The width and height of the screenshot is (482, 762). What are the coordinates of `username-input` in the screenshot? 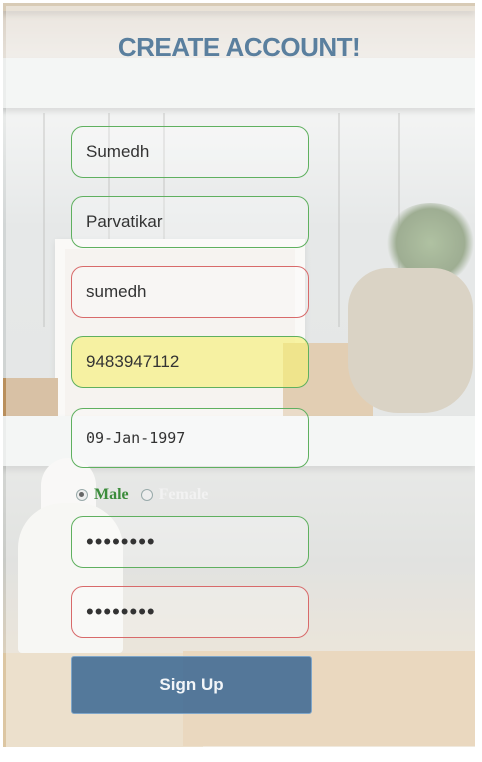 It's located at (190, 292).